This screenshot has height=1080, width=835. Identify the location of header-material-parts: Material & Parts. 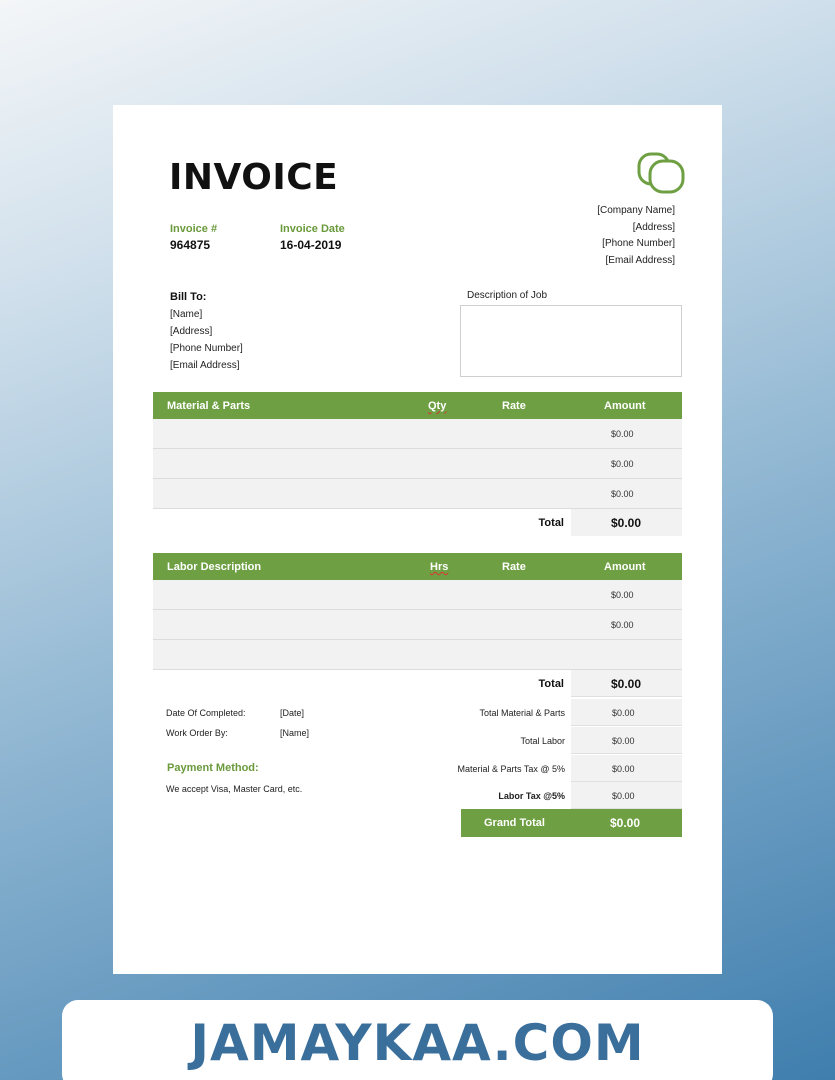
(209, 406).